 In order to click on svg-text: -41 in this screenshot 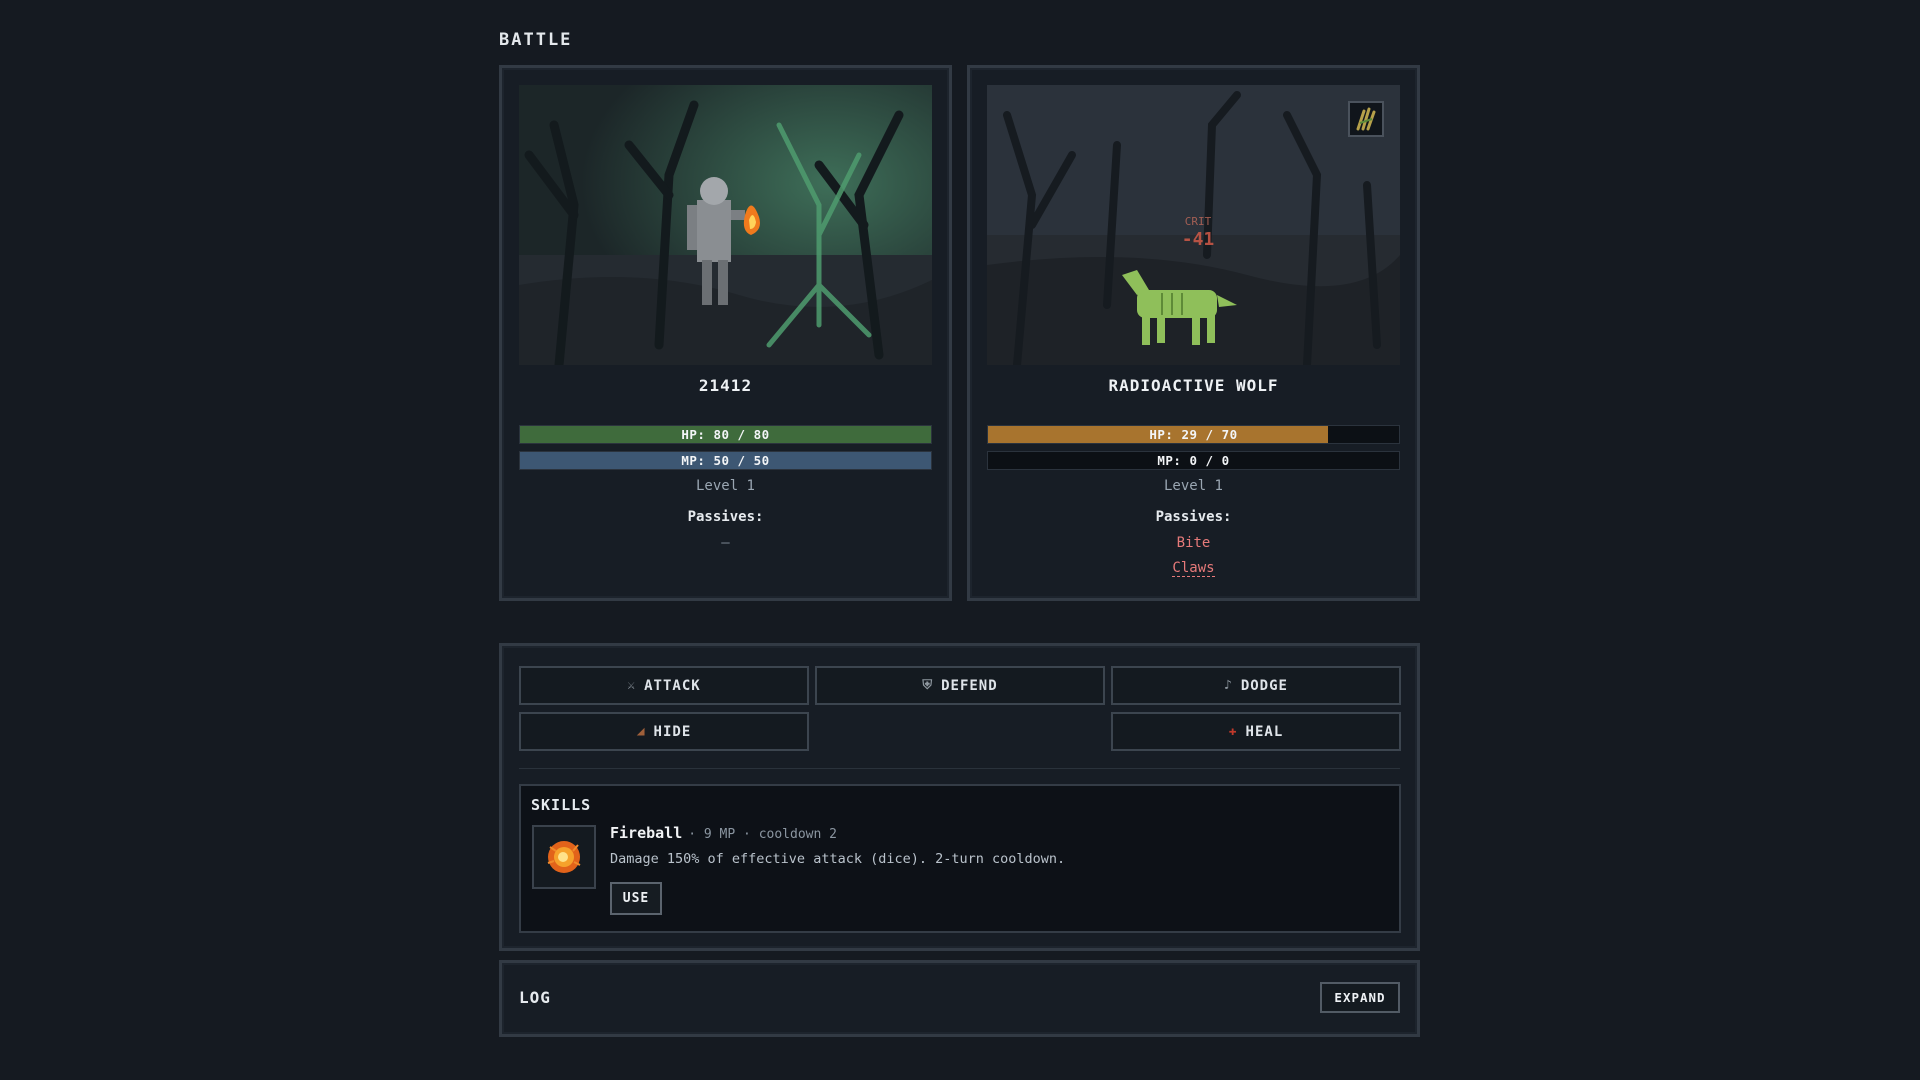, I will do `click(1198, 239)`.